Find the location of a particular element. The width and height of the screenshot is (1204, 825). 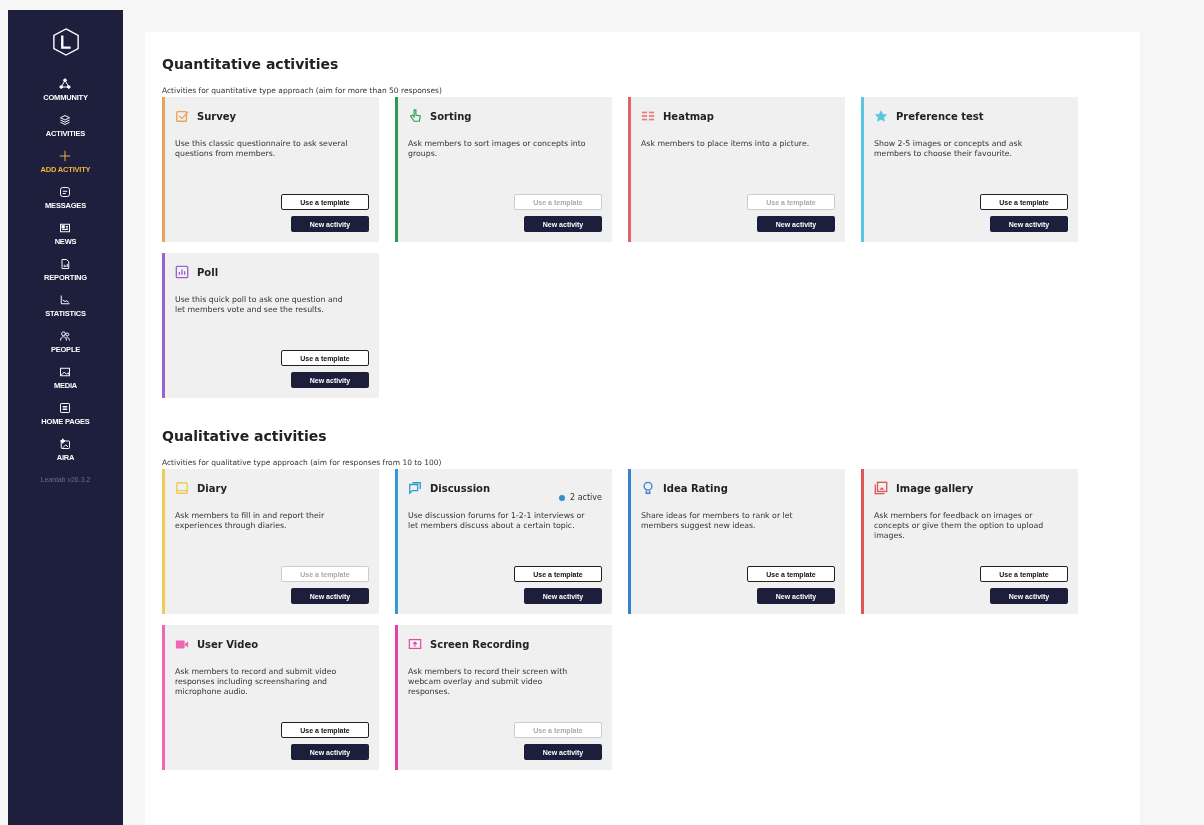

pointing-hand-icon is located at coordinates (415, 116).